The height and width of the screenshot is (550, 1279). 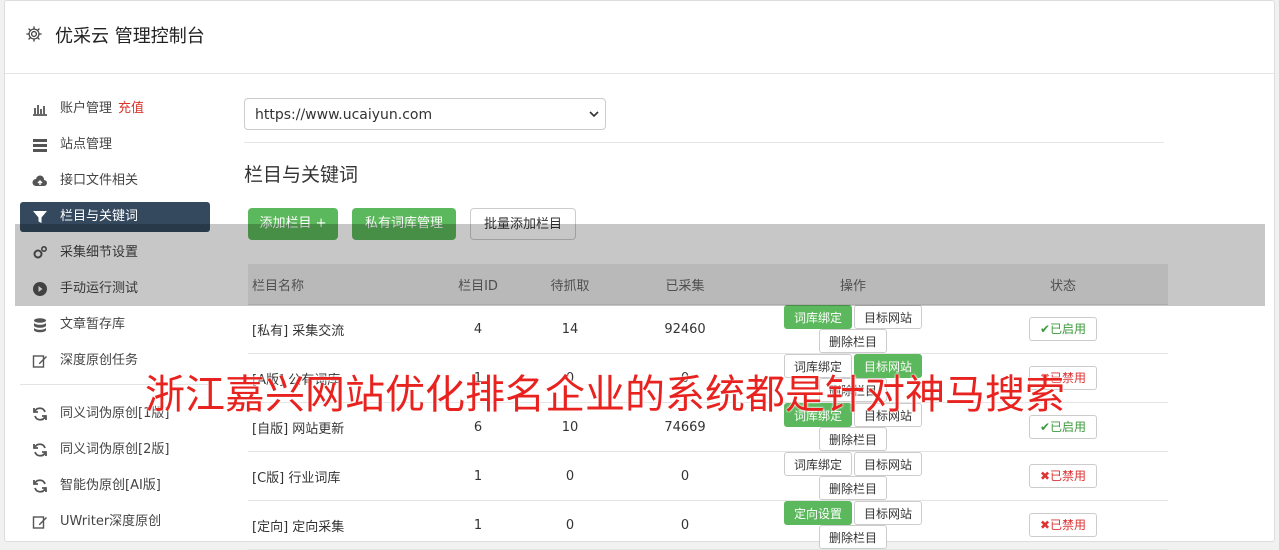 I want to click on column-name: 行业词库, so click(x=314, y=478).